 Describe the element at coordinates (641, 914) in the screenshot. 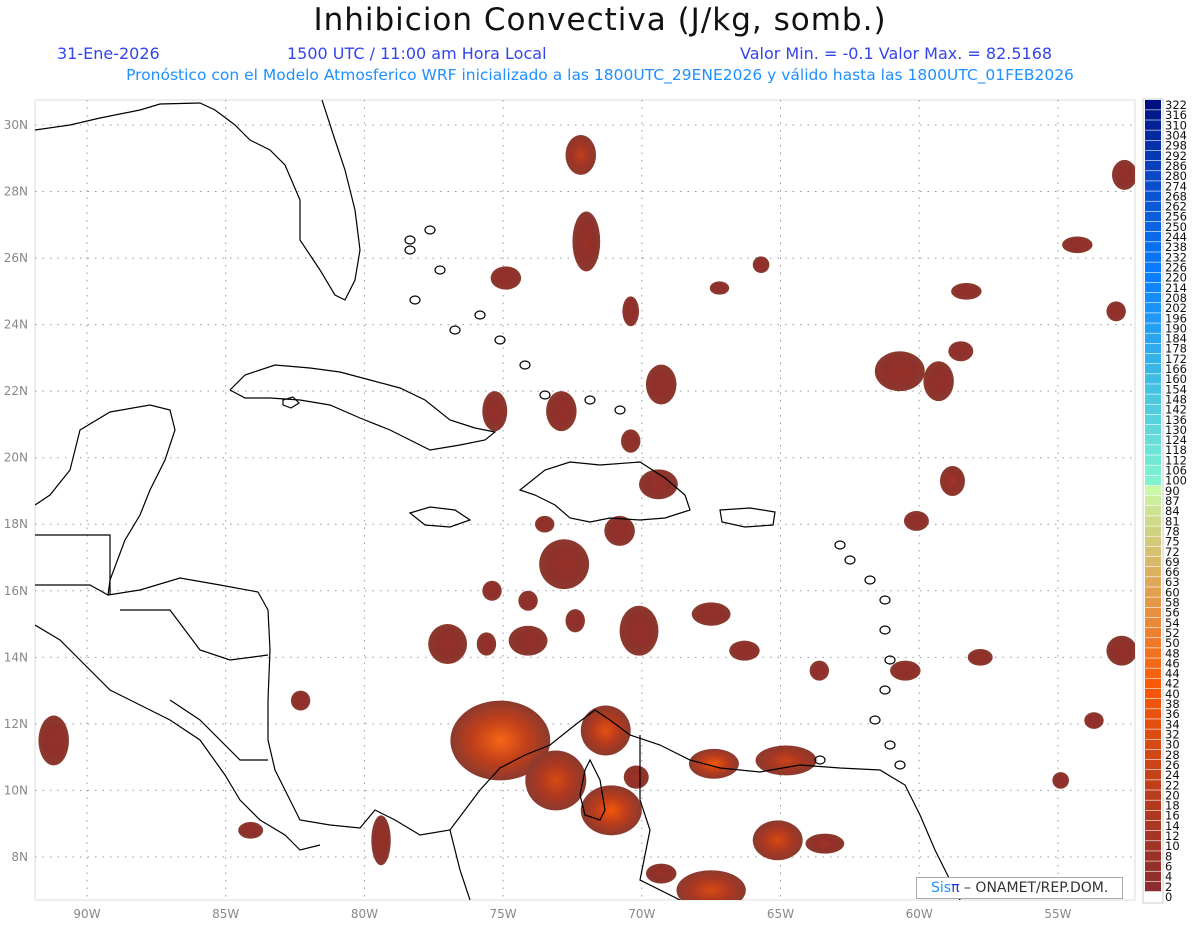

I see `lon-tick-label: 70W` at that location.